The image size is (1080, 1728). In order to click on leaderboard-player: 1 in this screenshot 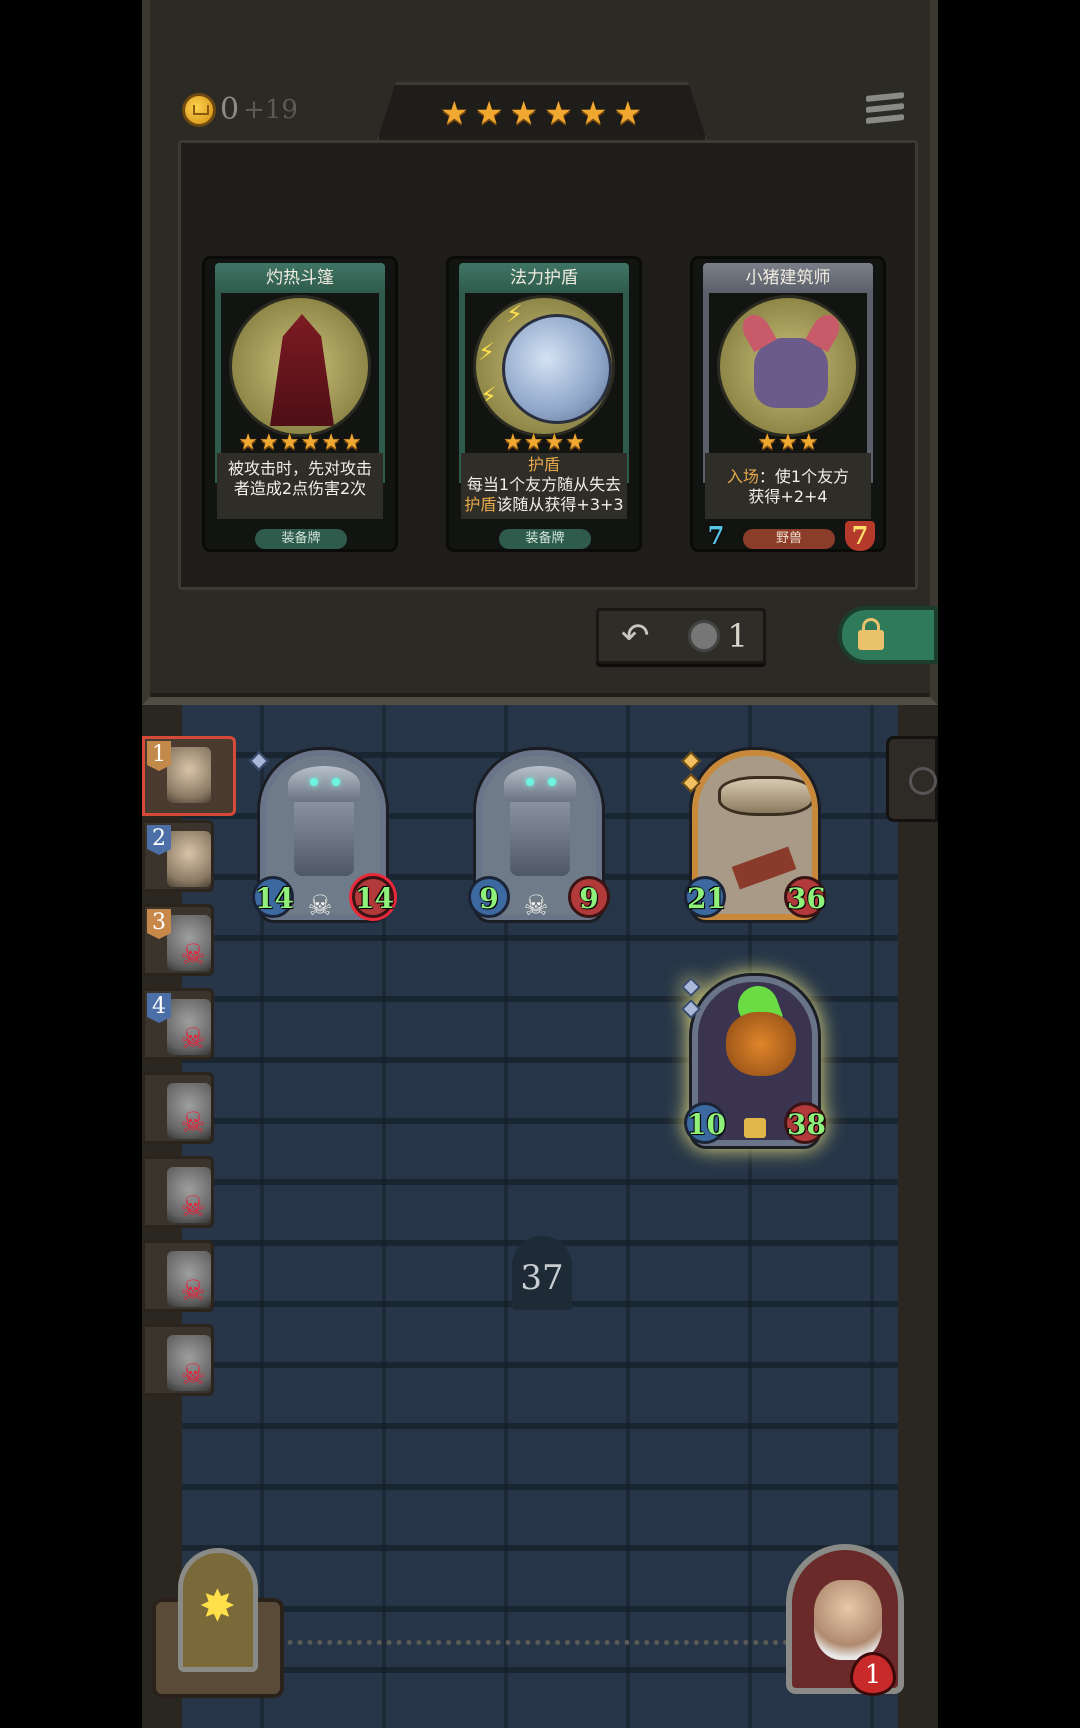, I will do `click(189, 776)`.